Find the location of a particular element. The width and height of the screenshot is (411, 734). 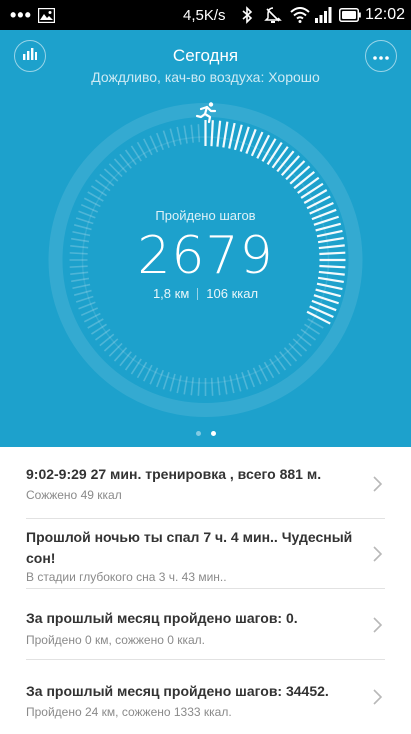

feed-item-desc: Пройдено 0 км, сожжено 0 ккал. is located at coordinates (115, 640).